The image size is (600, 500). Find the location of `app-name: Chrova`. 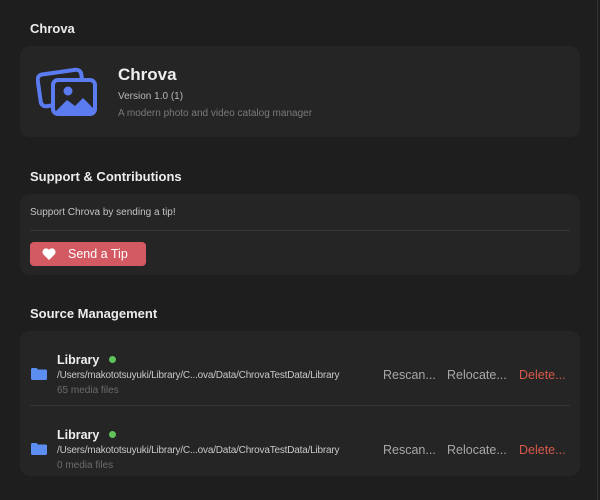

app-name: Chrova is located at coordinates (147, 74).